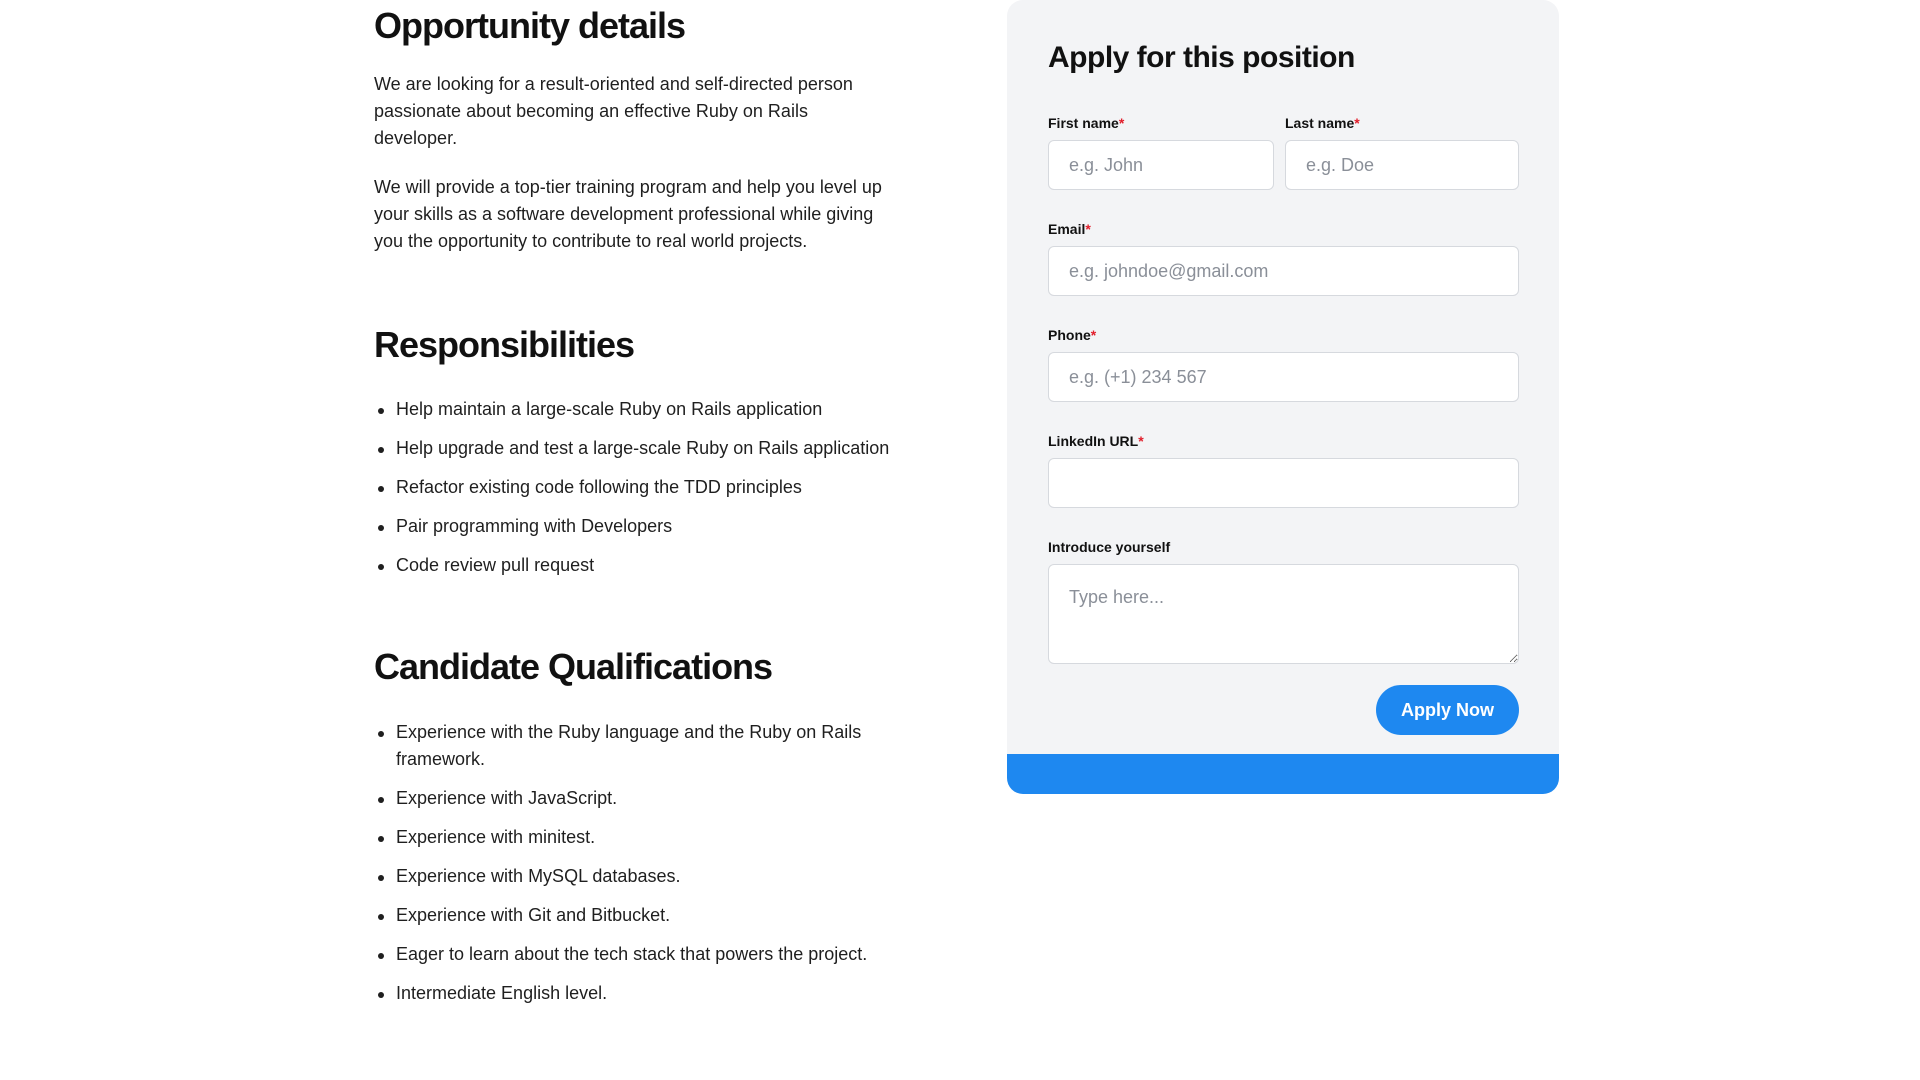  What do you see at coordinates (1283, 152) in the screenshot?
I see `name-row: First name* Last name*` at bounding box center [1283, 152].